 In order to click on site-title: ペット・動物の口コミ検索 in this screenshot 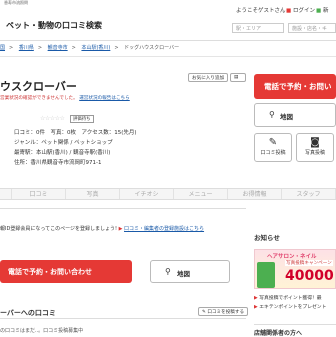, I will do `click(54, 25)`.